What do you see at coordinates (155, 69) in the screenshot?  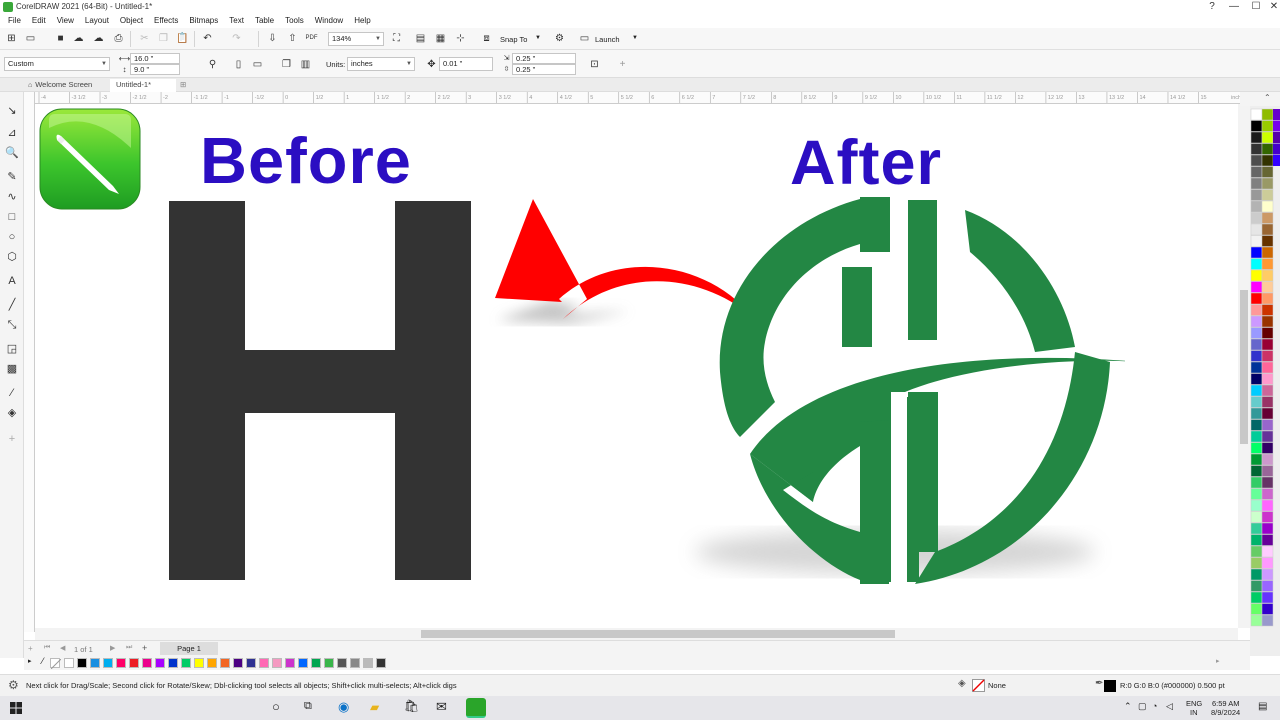 I see `page-height-field: 9.0 "` at bounding box center [155, 69].